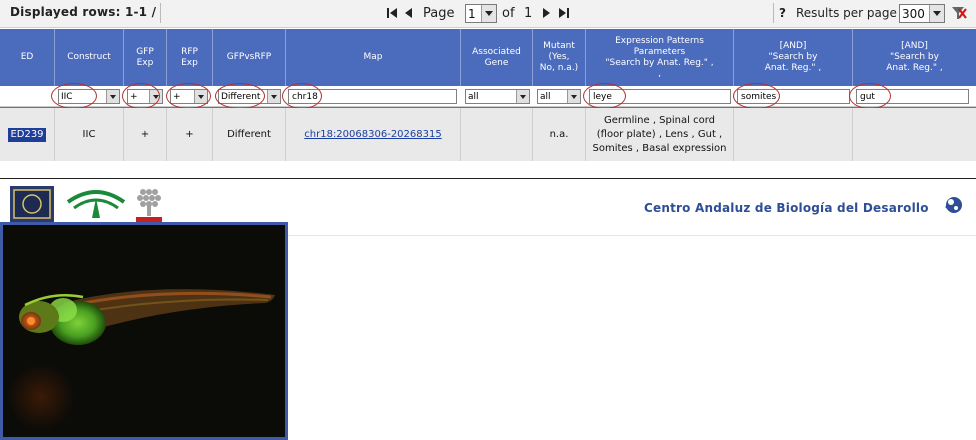 Image resolution: width=976 pixels, height=440 pixels. I want to click on gfpvsrfp-filter-select: Different, so click(249, 96).